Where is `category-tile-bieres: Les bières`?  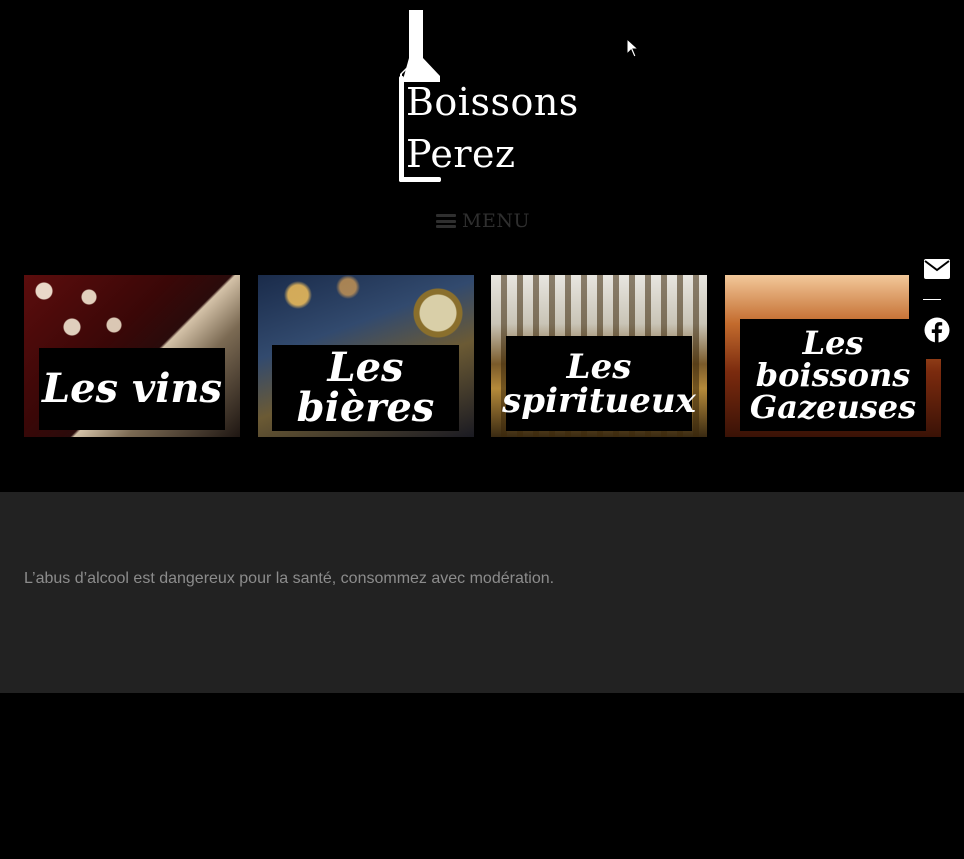
category-tile-bieres: Les bières is located at coordinates (366, 356).